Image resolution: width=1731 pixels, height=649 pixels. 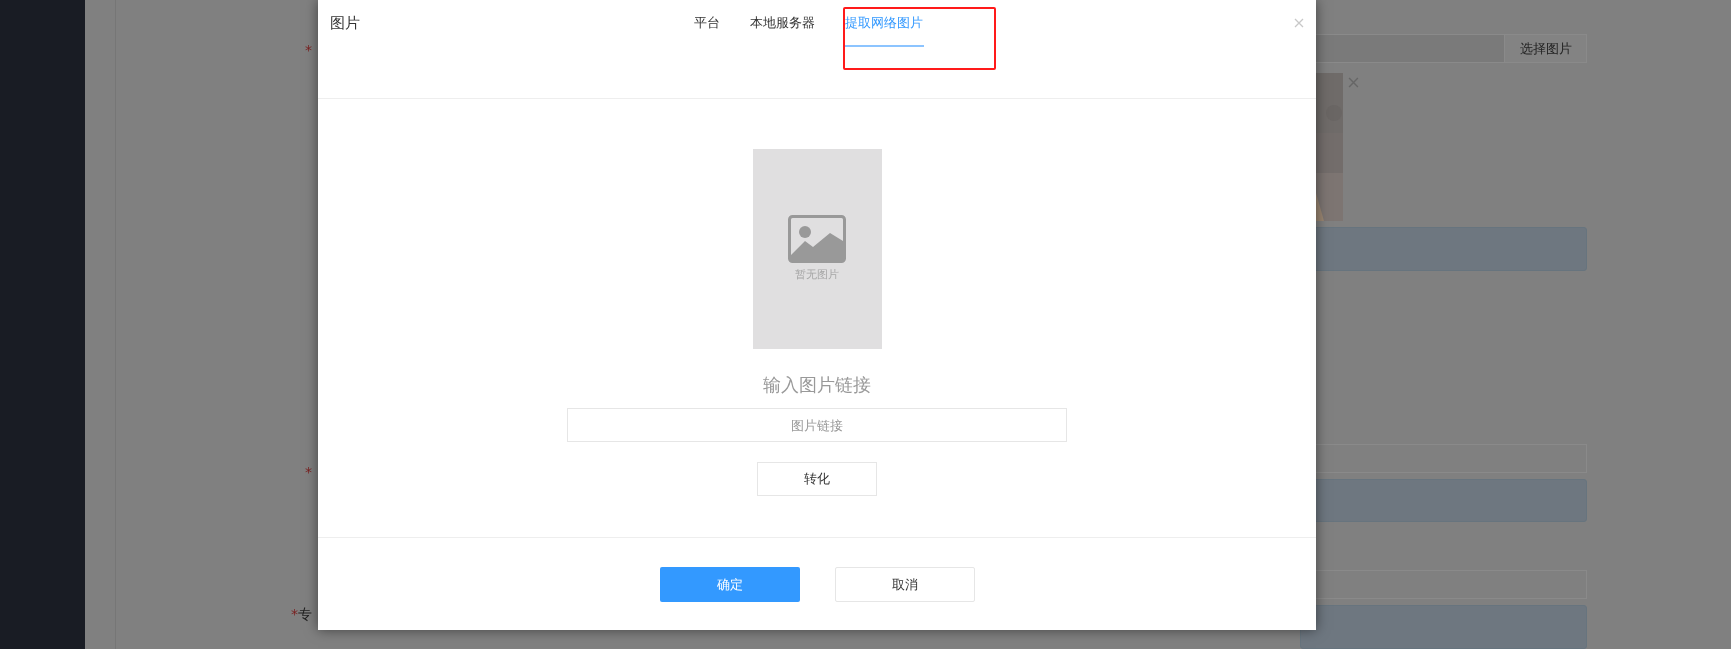 What do you see at coordinates (305, 614) in the screenshot?
I see `field-label: 专` at bounding box center [305, 614].